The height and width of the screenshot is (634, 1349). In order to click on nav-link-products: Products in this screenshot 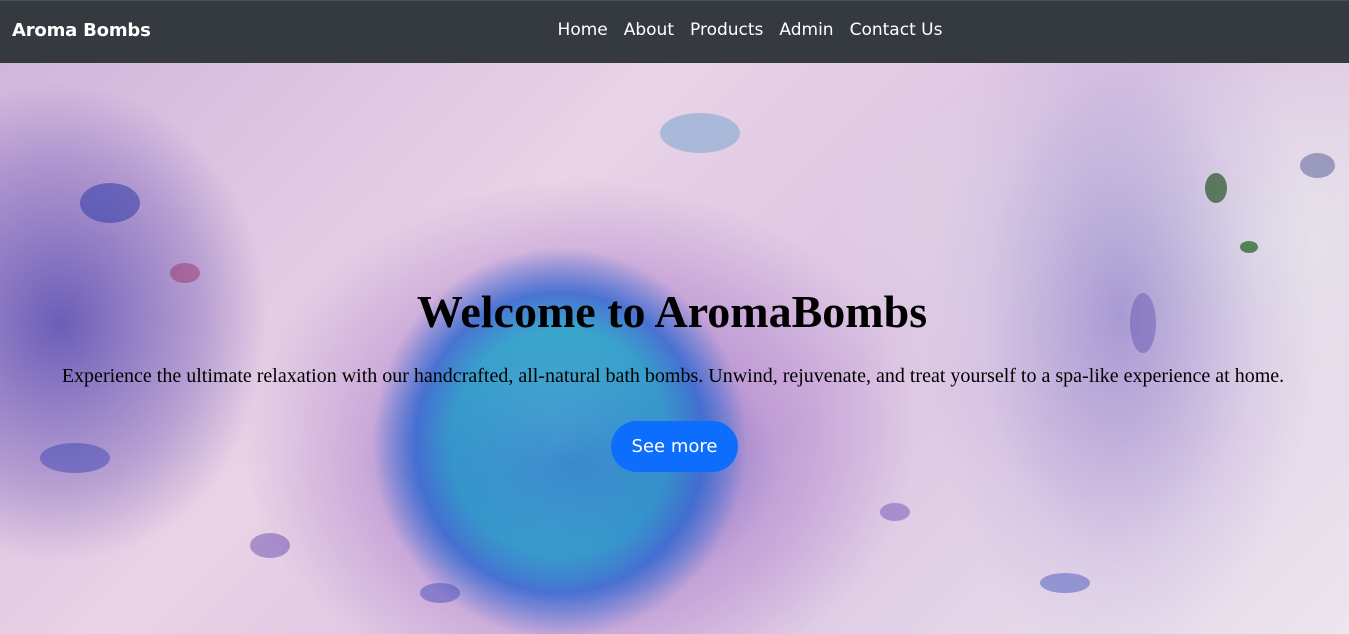, I will do `click(726, 30)`.